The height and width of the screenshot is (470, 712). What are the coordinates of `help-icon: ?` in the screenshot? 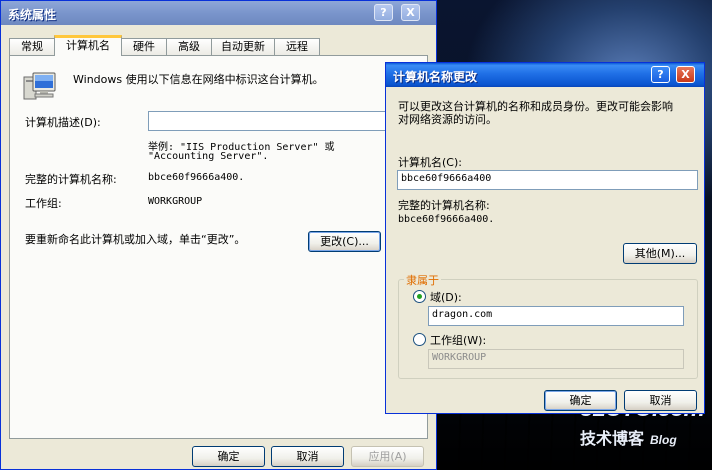 It's located at (383, 12).